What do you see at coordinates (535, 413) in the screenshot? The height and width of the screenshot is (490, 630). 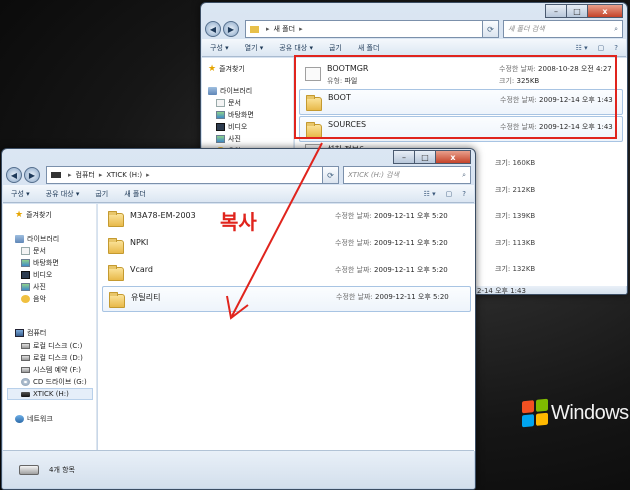 I see `windows-flag-icon` at bounding box center [535, 413].